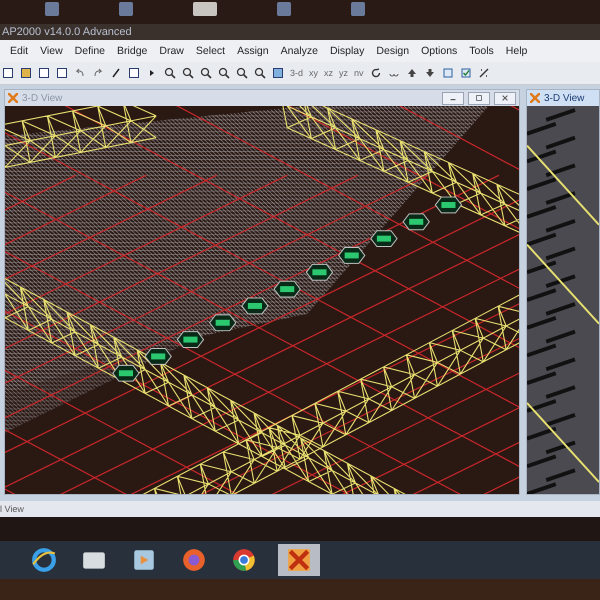 The width and height of the screenshot is (600, 600). I want to click on menu-item: Select, so click(211, 51).